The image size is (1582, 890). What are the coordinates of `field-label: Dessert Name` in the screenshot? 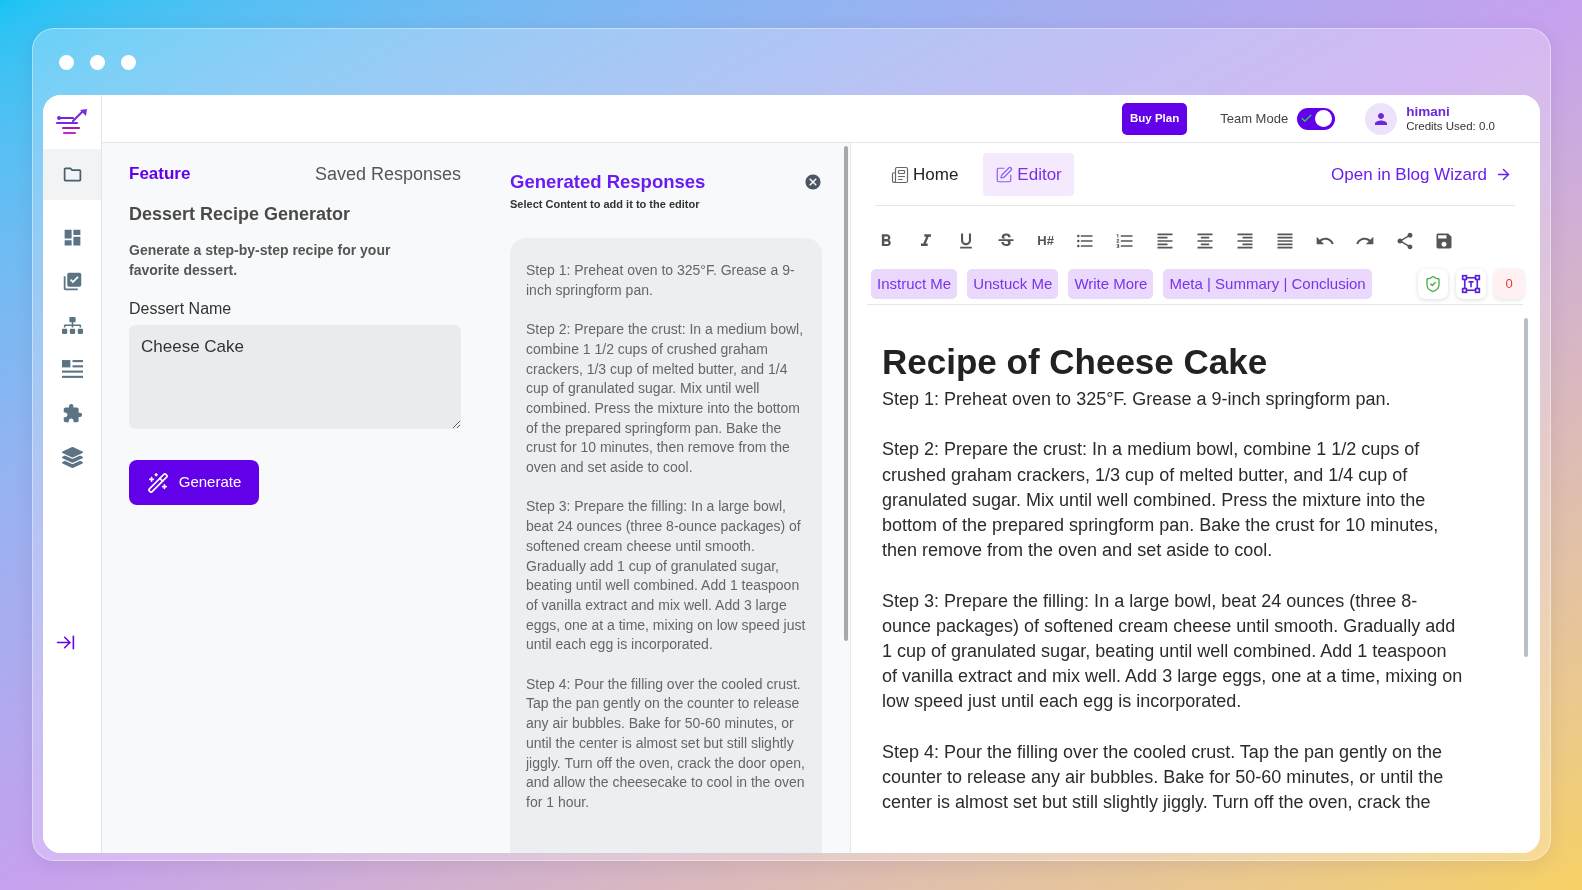 It's located at (181, 309).